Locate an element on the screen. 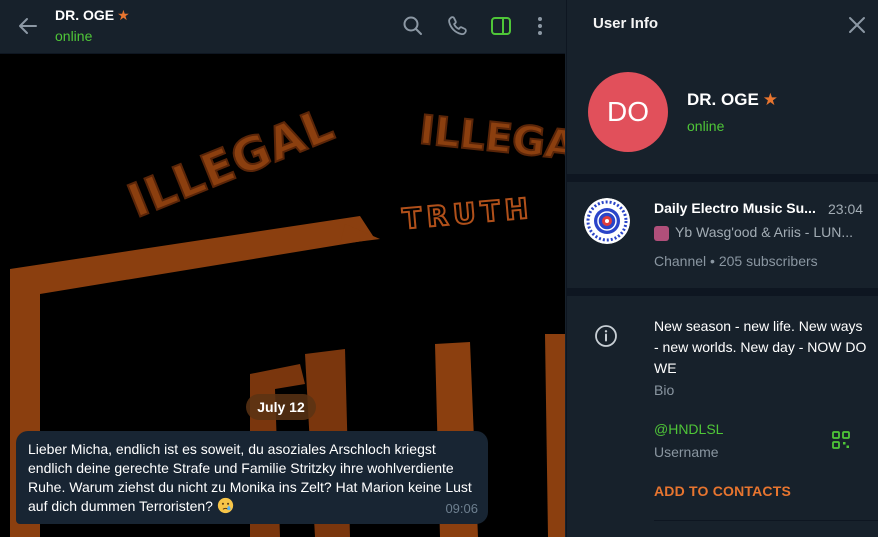  avatar: DO is located at coordinates (628, 112).